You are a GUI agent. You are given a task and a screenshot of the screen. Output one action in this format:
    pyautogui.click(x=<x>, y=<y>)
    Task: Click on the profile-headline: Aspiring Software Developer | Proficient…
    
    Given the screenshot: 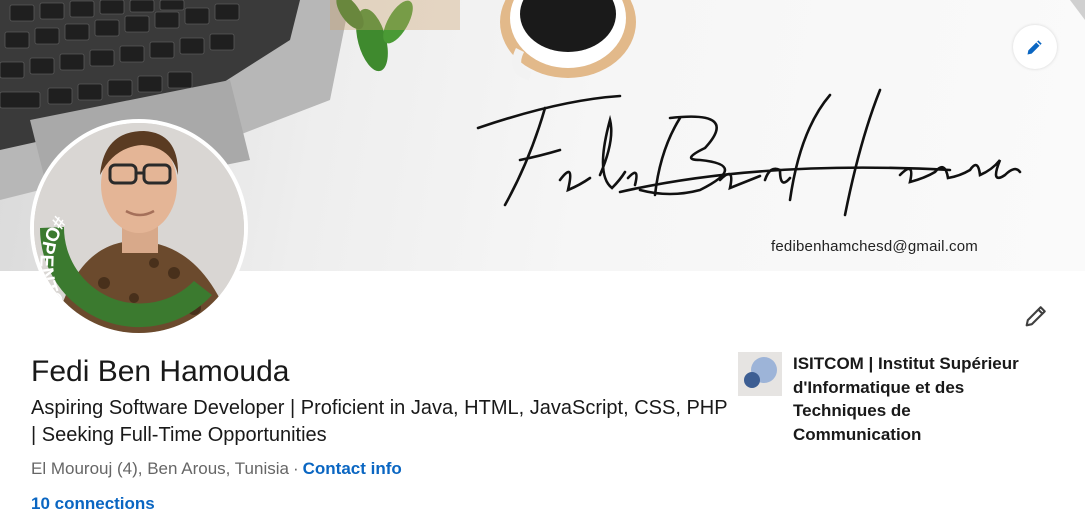 What is the action you would take?
    pyautogui.click(x=379, y=421)
    